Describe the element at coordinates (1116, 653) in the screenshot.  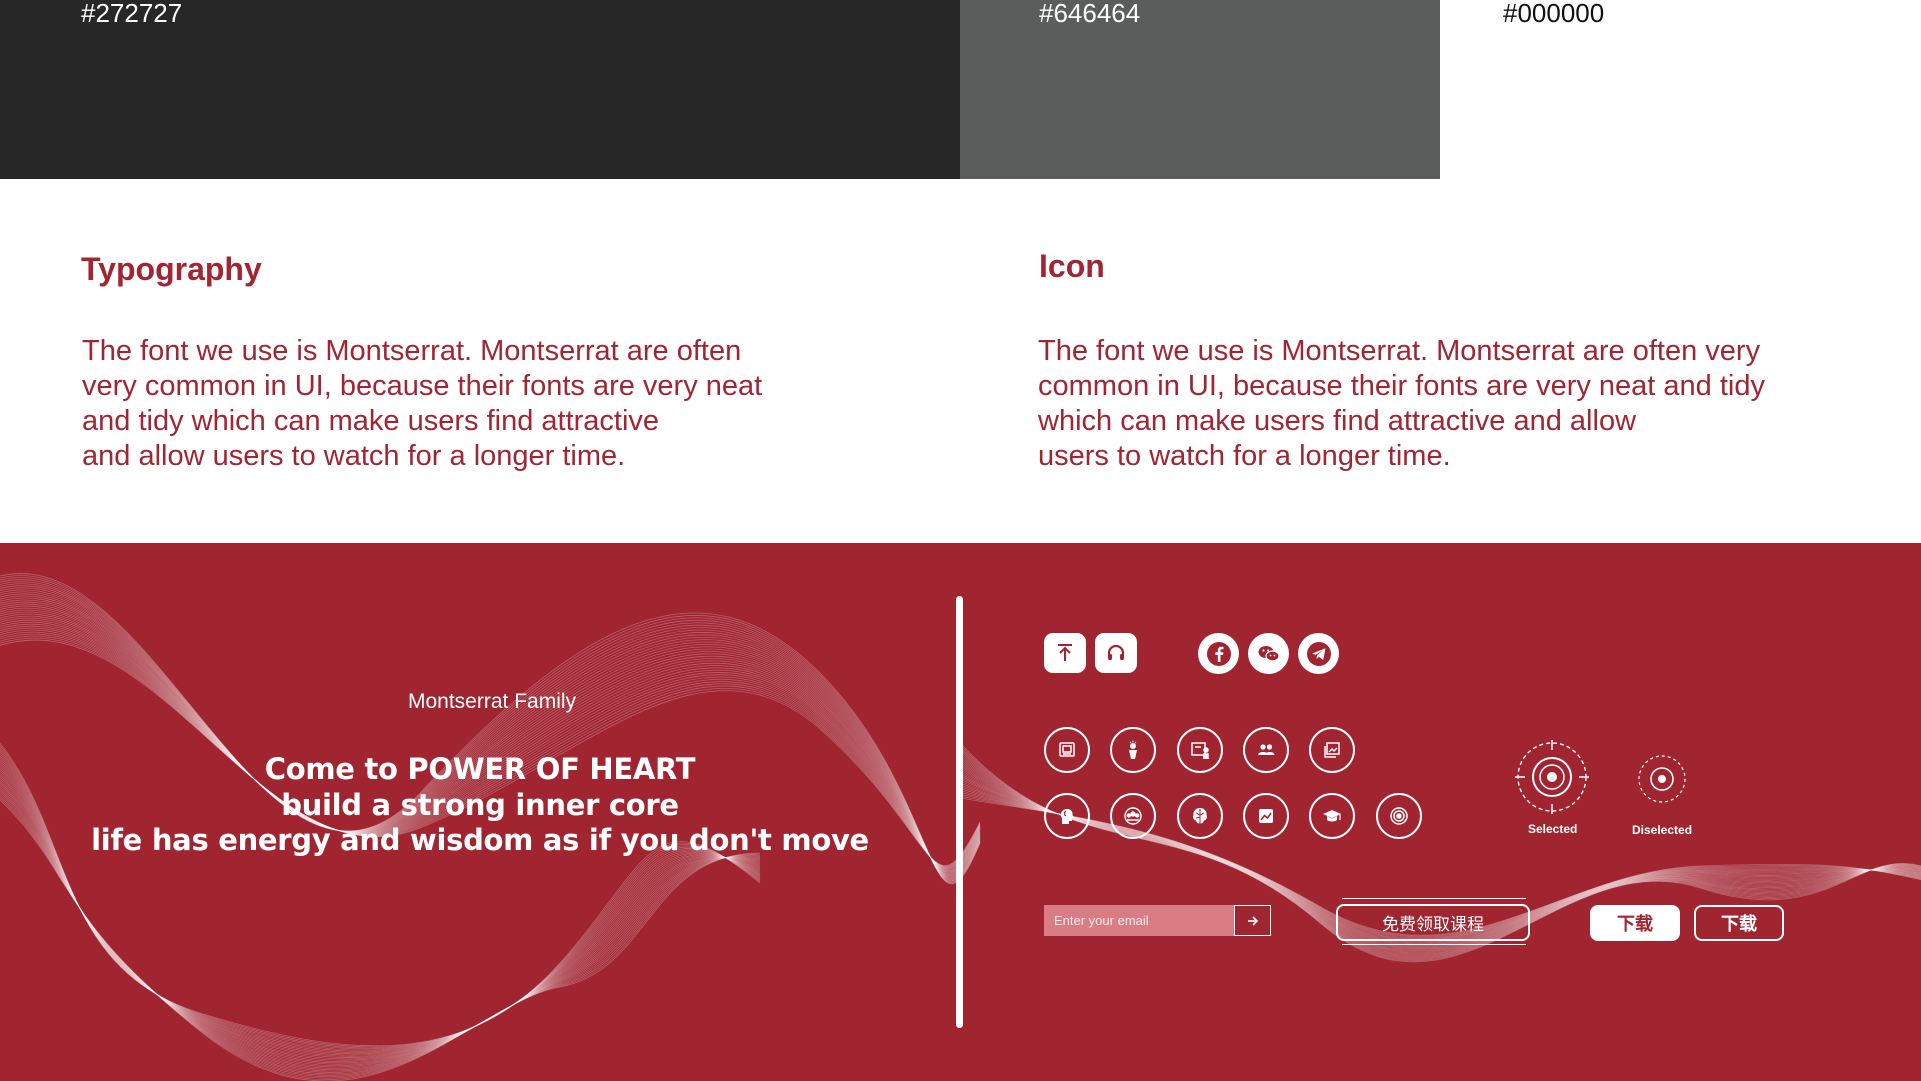
I see `headphones-icon` at that location.